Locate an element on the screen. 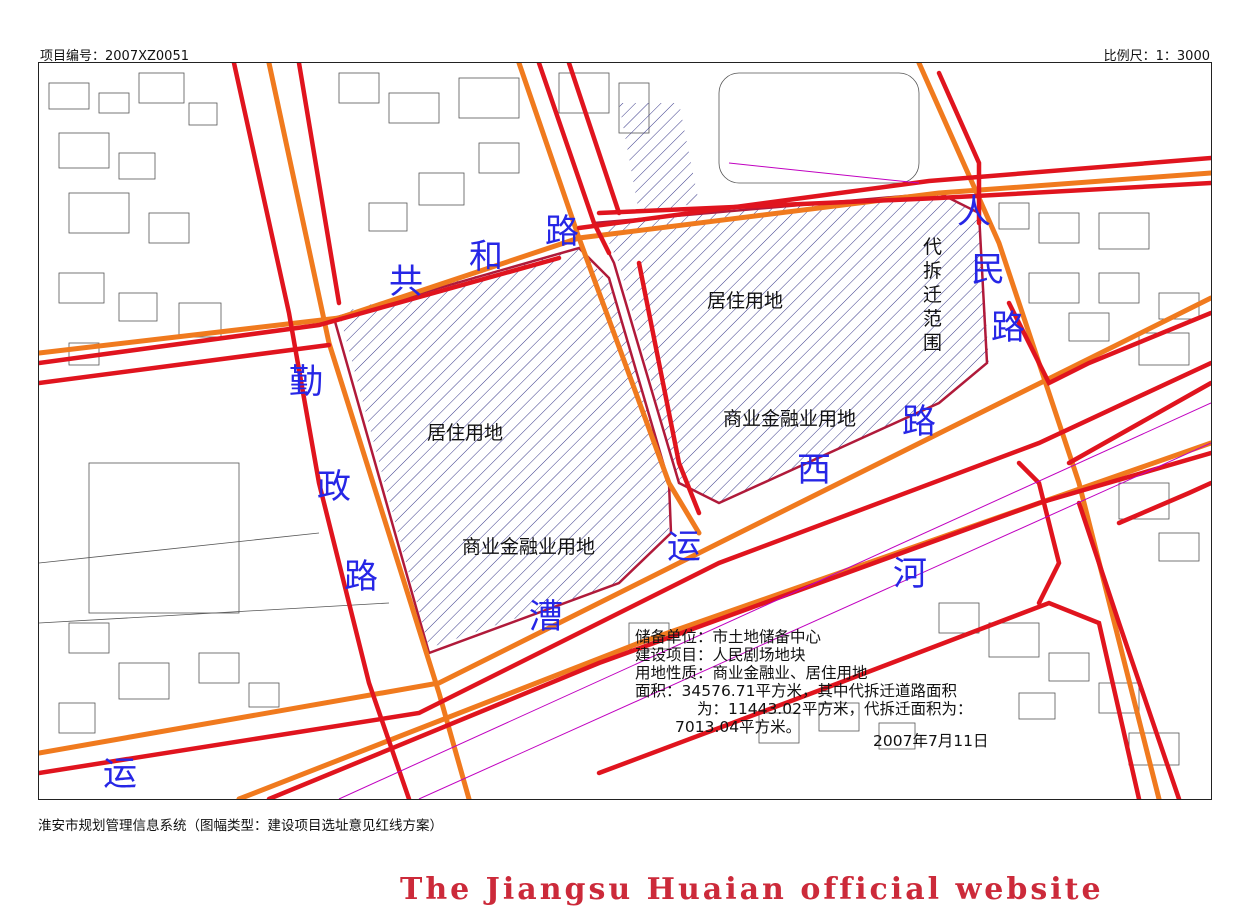 The image size is (1254, 907). demolition-scope-note: 代 拆 迁 范 围 is located at coordinates (932, 295).